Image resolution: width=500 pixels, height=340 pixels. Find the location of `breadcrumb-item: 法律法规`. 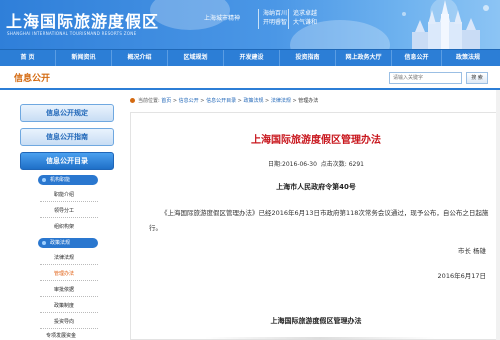

breadcrumb-item: 法律法规 is located at coordinates (281, 101).